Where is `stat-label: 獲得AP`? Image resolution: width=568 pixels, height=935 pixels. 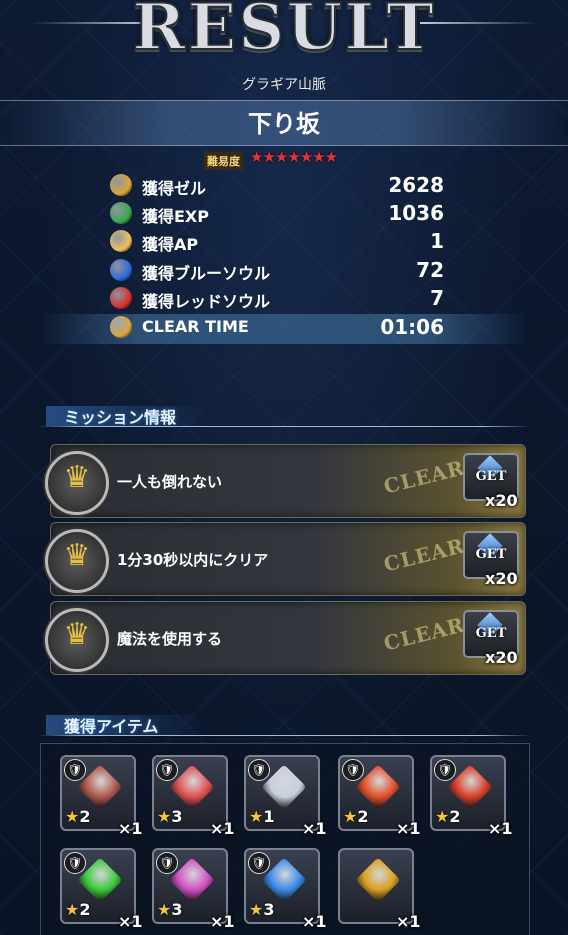 stat-label: 獲得AP is located at coordinates (170, 244).